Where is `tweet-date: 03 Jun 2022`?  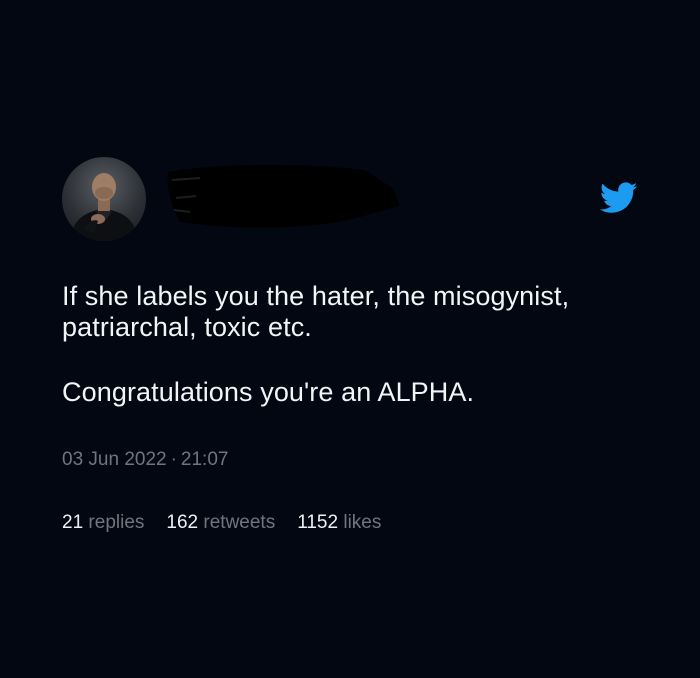 tweet-date: 03 Jun 2022 is located at coordinates (114, 459).